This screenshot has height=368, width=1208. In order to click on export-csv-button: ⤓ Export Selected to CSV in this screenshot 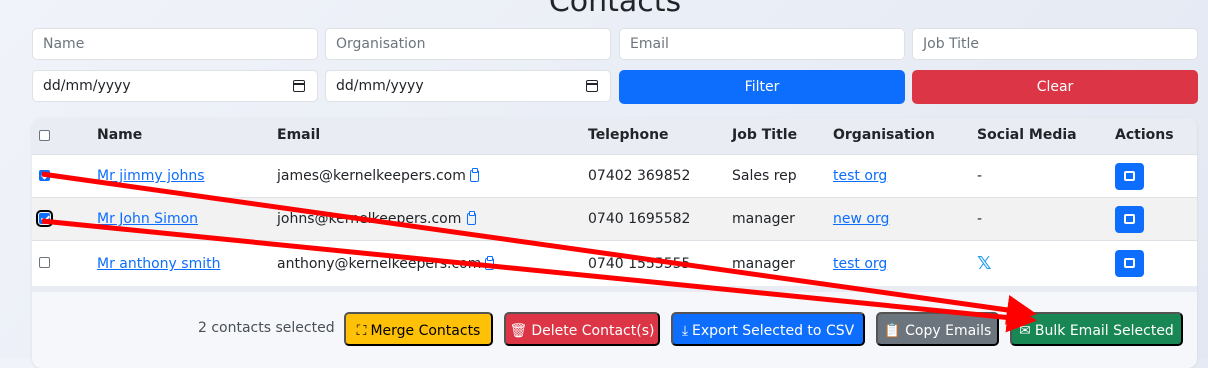, I will do `click(768, 329)`.